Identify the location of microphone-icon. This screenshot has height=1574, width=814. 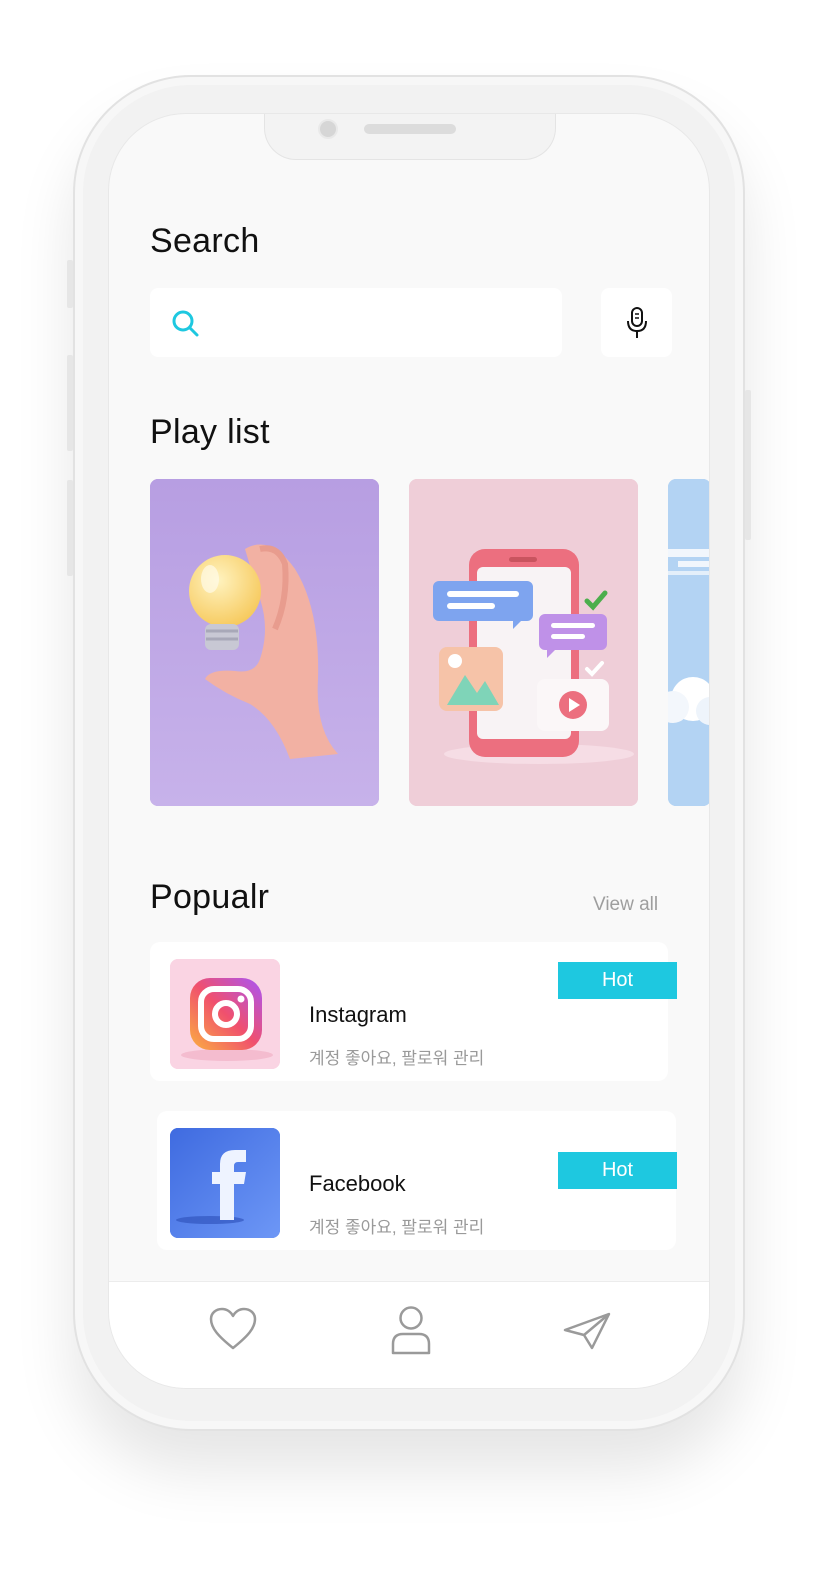
(637, 322).